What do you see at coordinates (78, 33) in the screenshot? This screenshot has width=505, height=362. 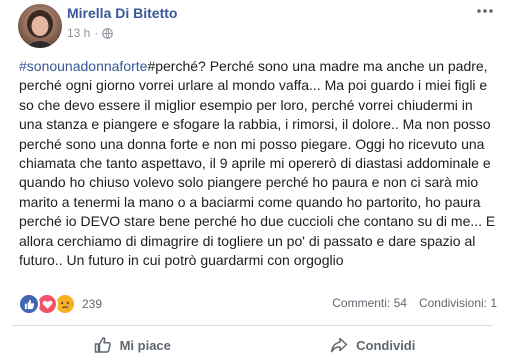 I see `post-time: 13 h` at bounding box center [78, 33].